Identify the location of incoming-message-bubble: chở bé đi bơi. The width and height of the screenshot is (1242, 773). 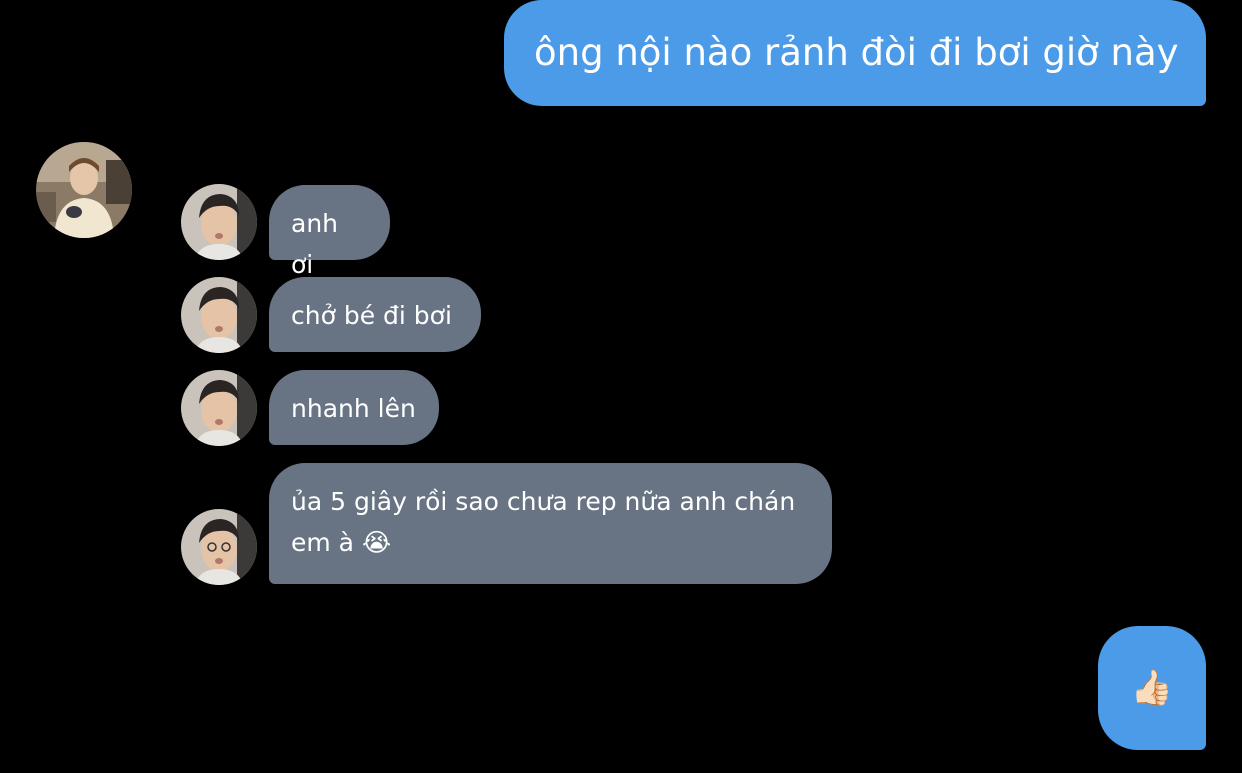
(375, 314).